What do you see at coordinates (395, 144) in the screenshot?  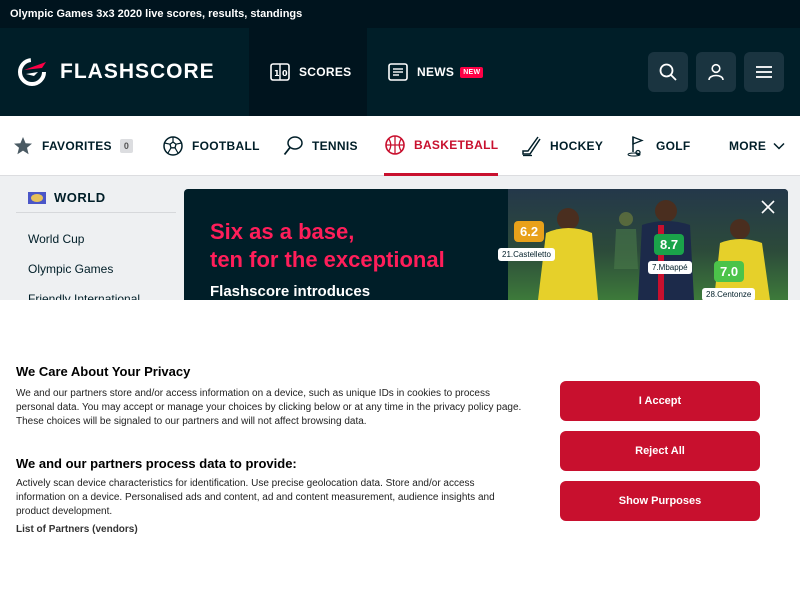 I see `basketball-icon` at bounding box center [395, 144].